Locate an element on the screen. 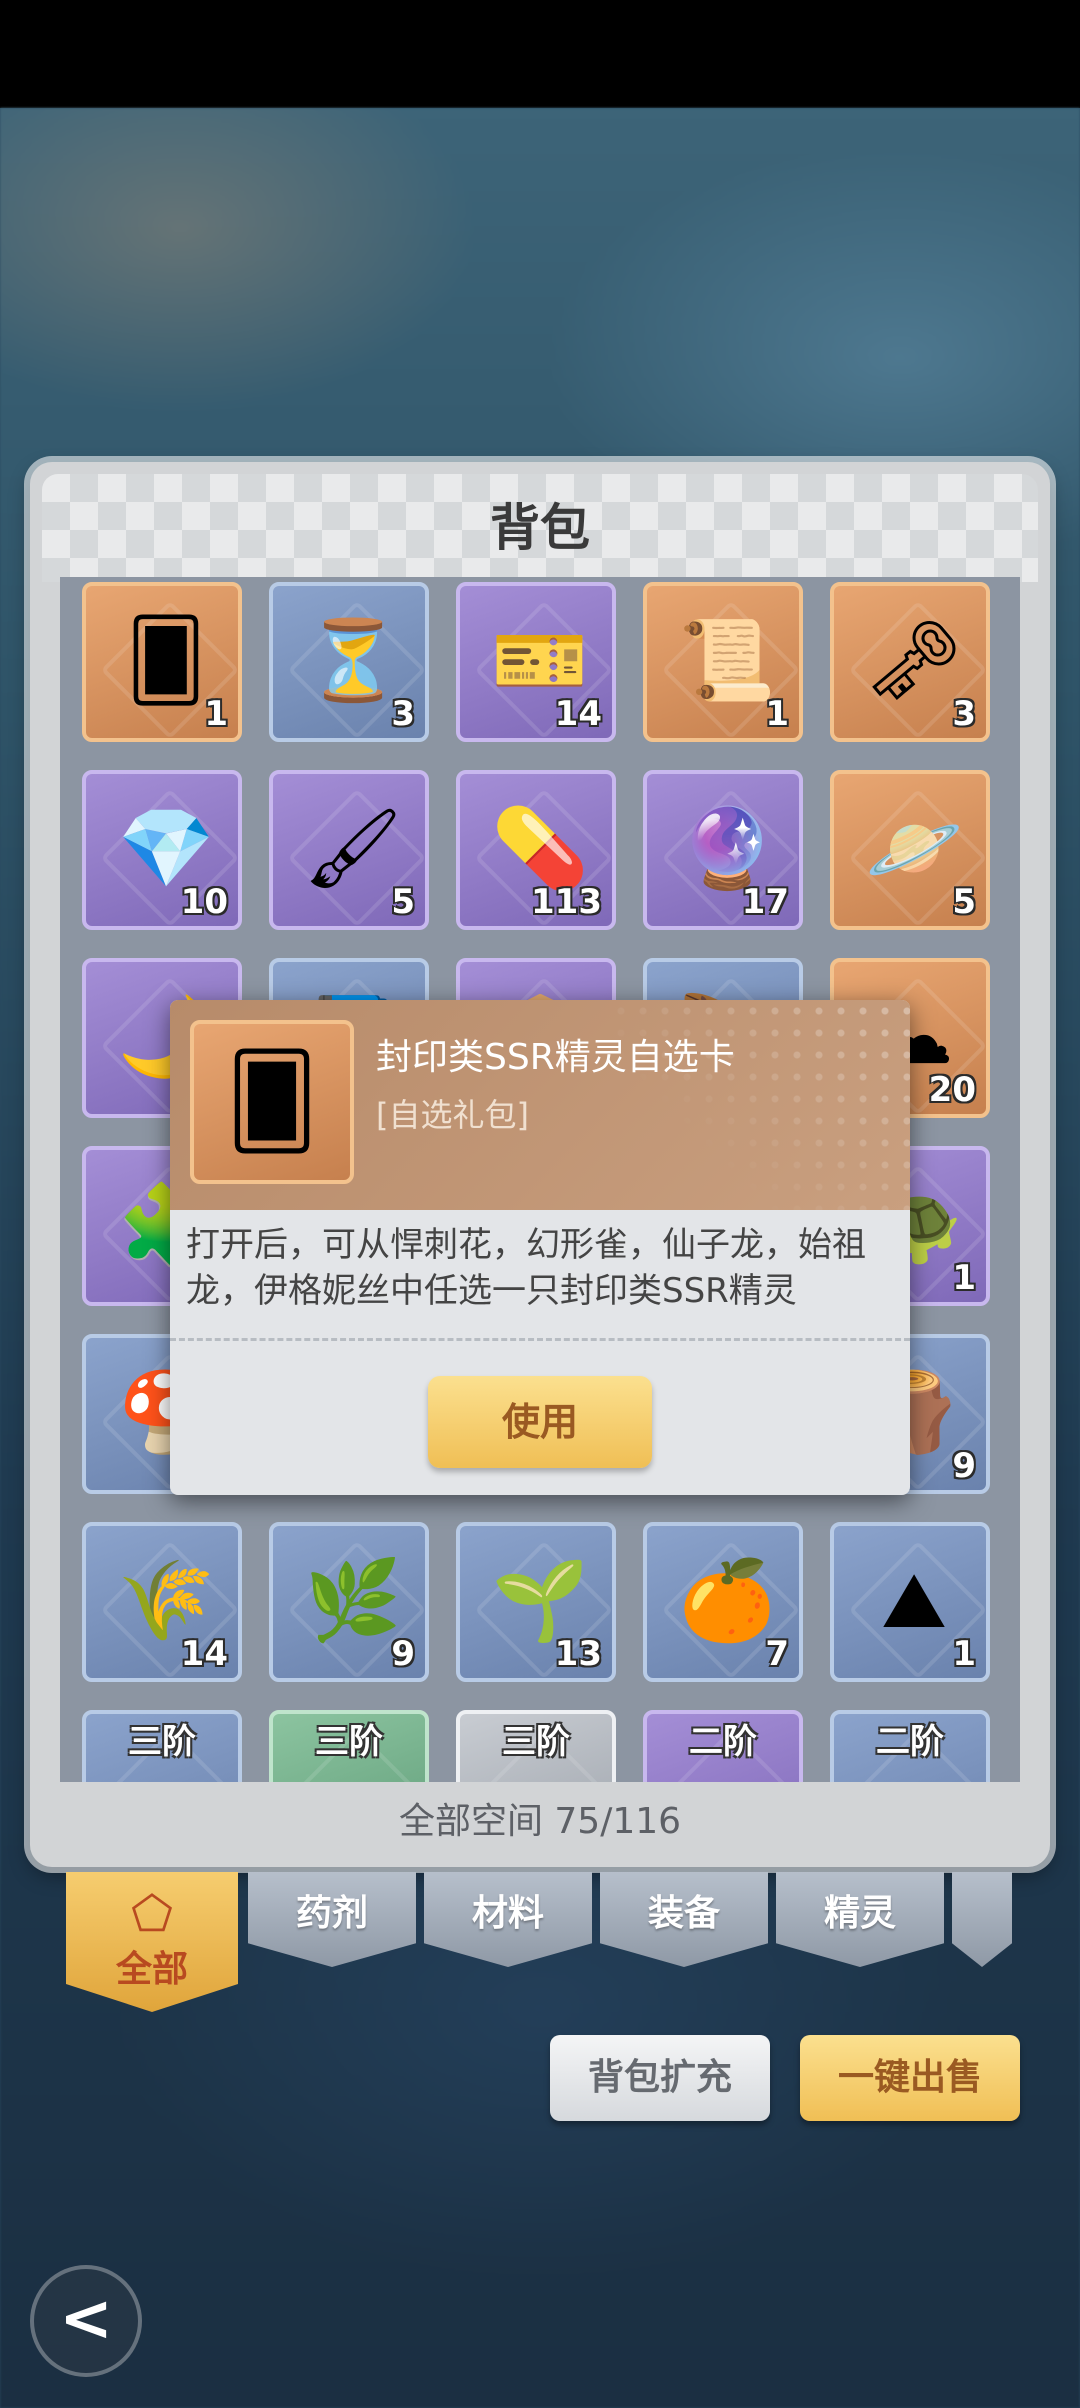  inventory-slot: 📜 1 is located at coordinates (723, 662).